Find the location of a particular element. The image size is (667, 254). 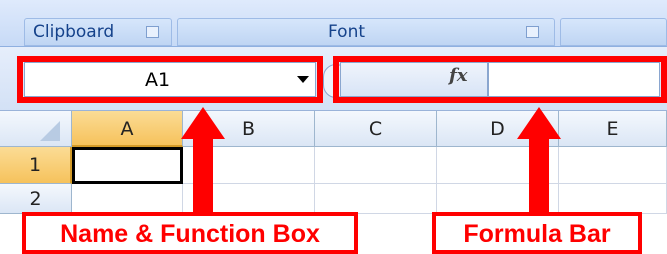

row-header-2: 2 is located at coordinates (36, 199).